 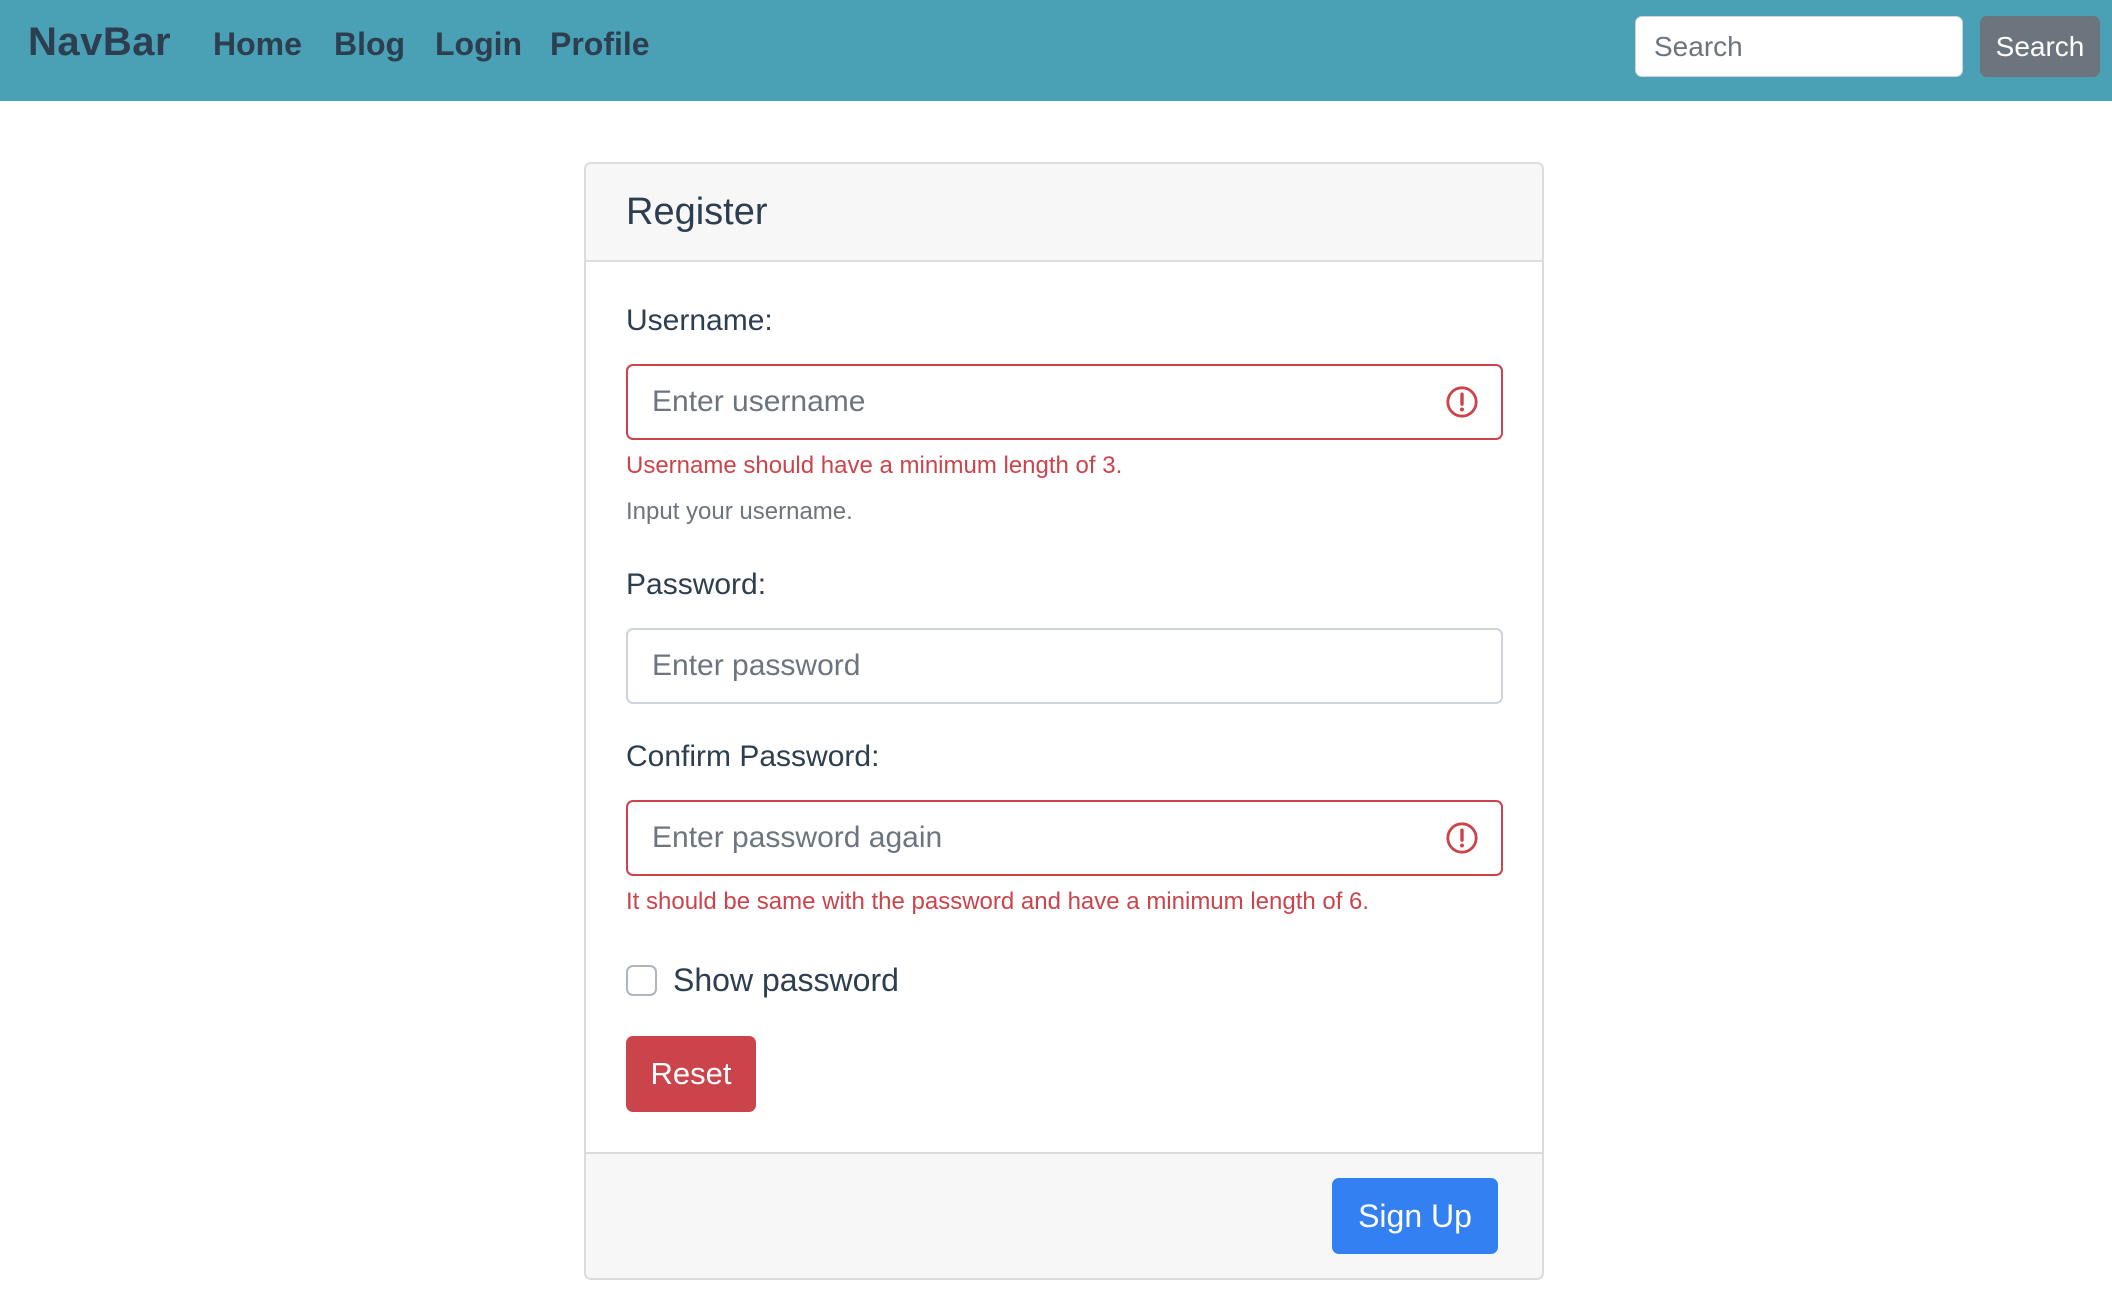 I want to click on navbar-brand: NavBar, so click(x=99, y=42).